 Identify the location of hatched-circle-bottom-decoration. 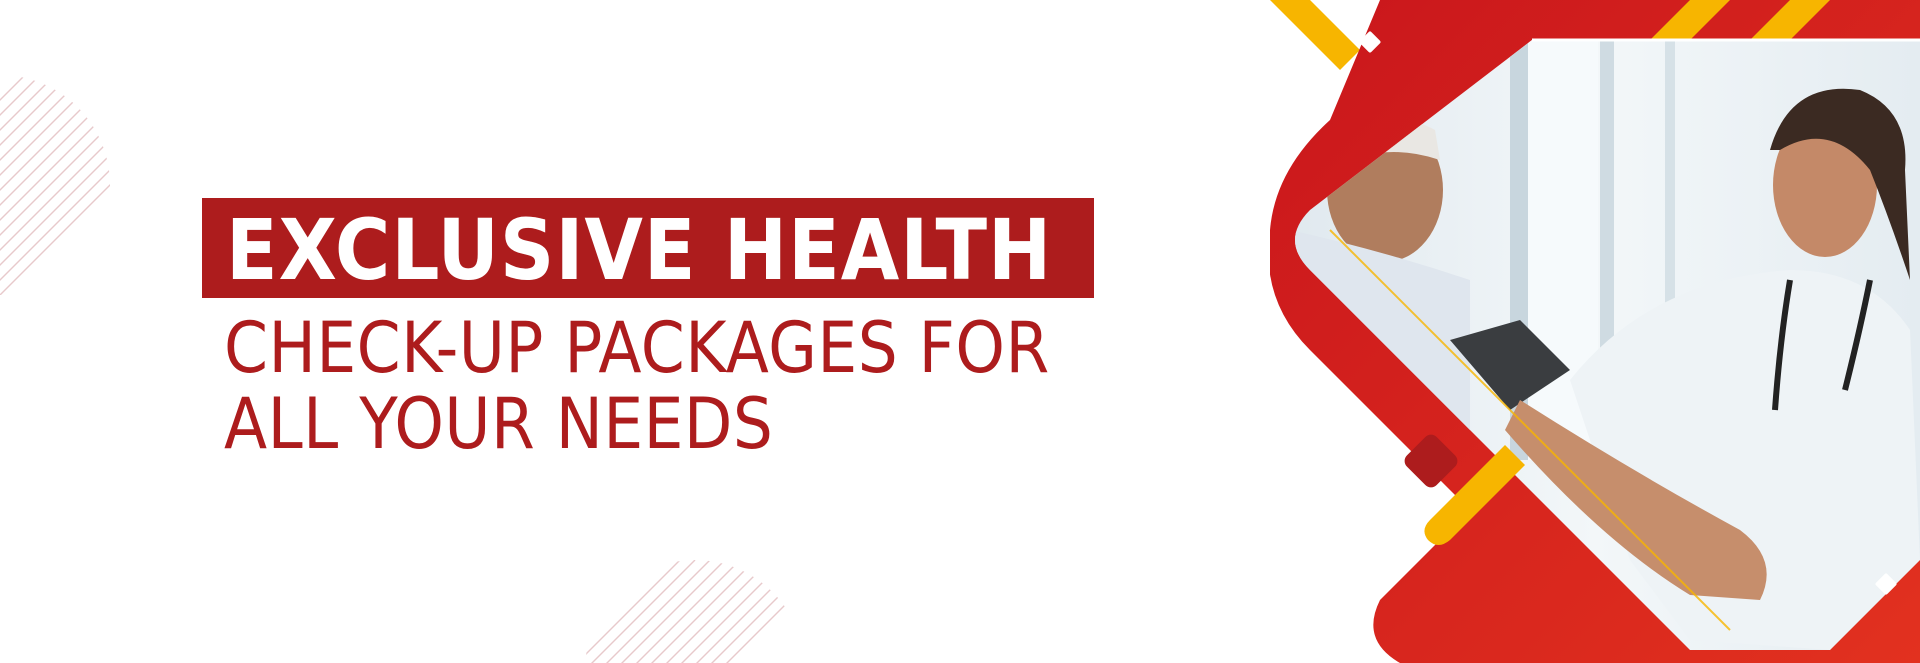
(695, 611).